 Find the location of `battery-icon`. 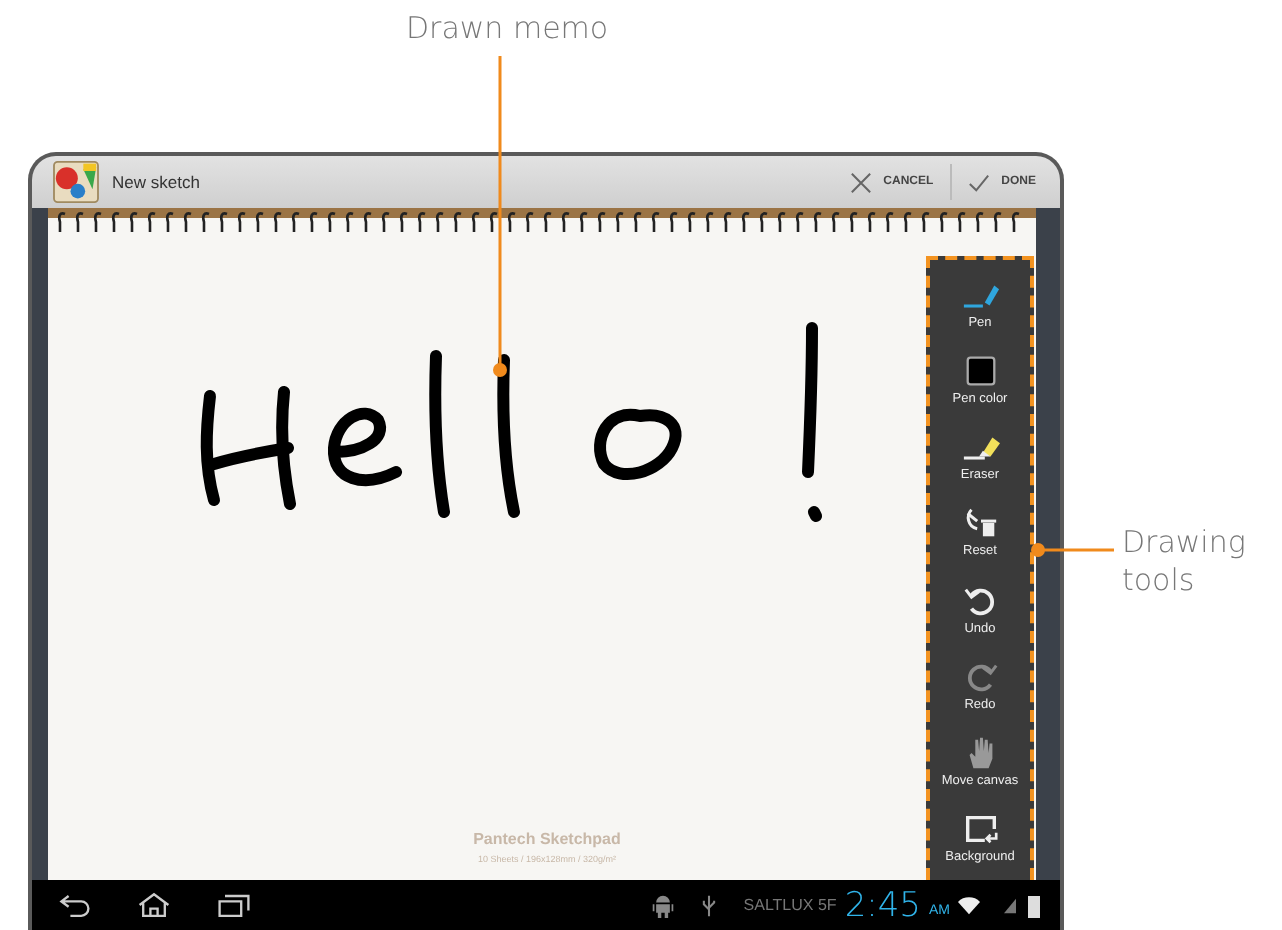

battery-icon is located at coordinates (1034, 905).